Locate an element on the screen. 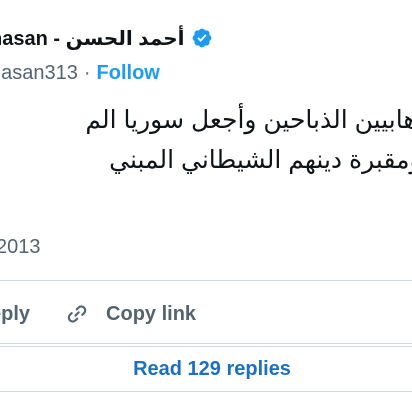  tweet-text-line-1: الوهابيين الذباحين وأجعل سوريا الم is located at coordinates (248, 120).